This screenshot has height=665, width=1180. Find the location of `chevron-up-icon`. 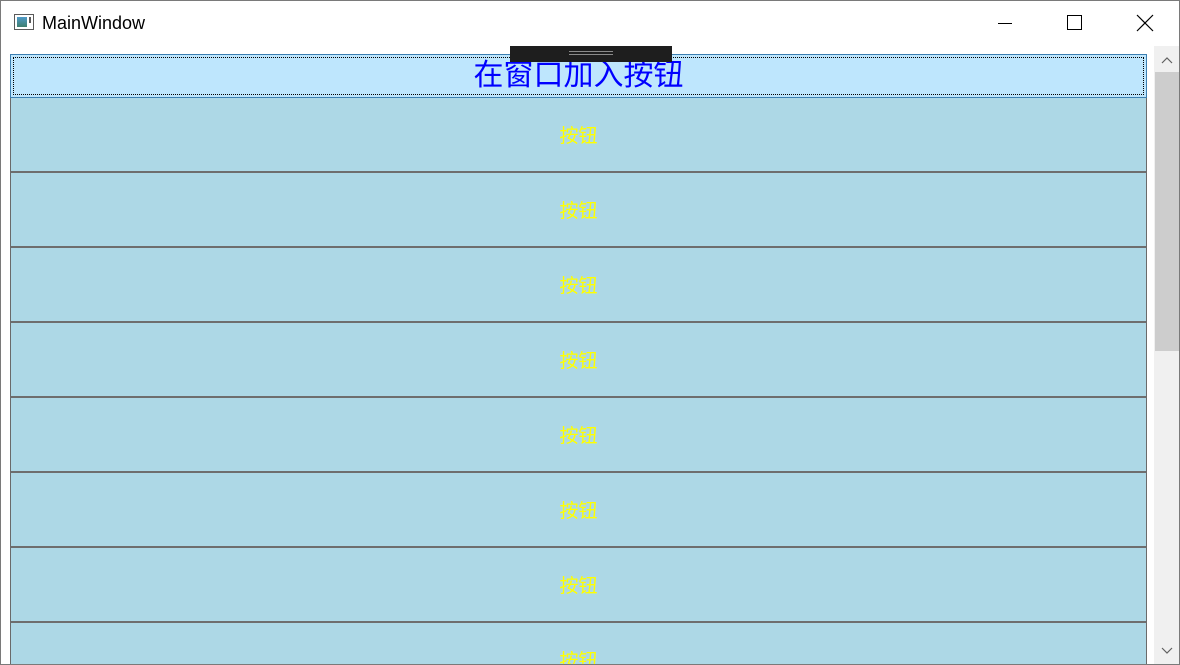

chevron-up-icon is located at coordinates (1167, 60).